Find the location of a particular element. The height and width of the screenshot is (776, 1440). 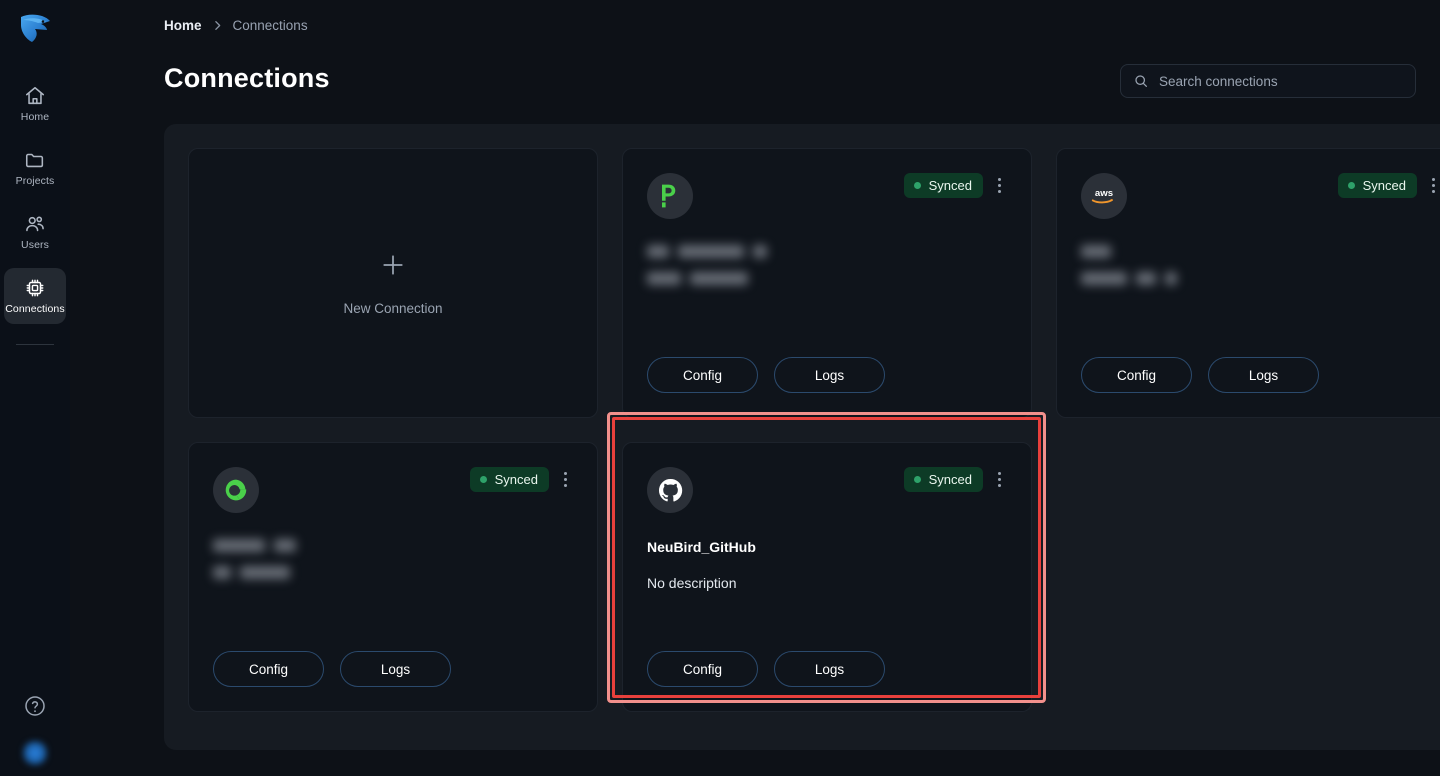

brand-logo is located at coordinates (35, 29).